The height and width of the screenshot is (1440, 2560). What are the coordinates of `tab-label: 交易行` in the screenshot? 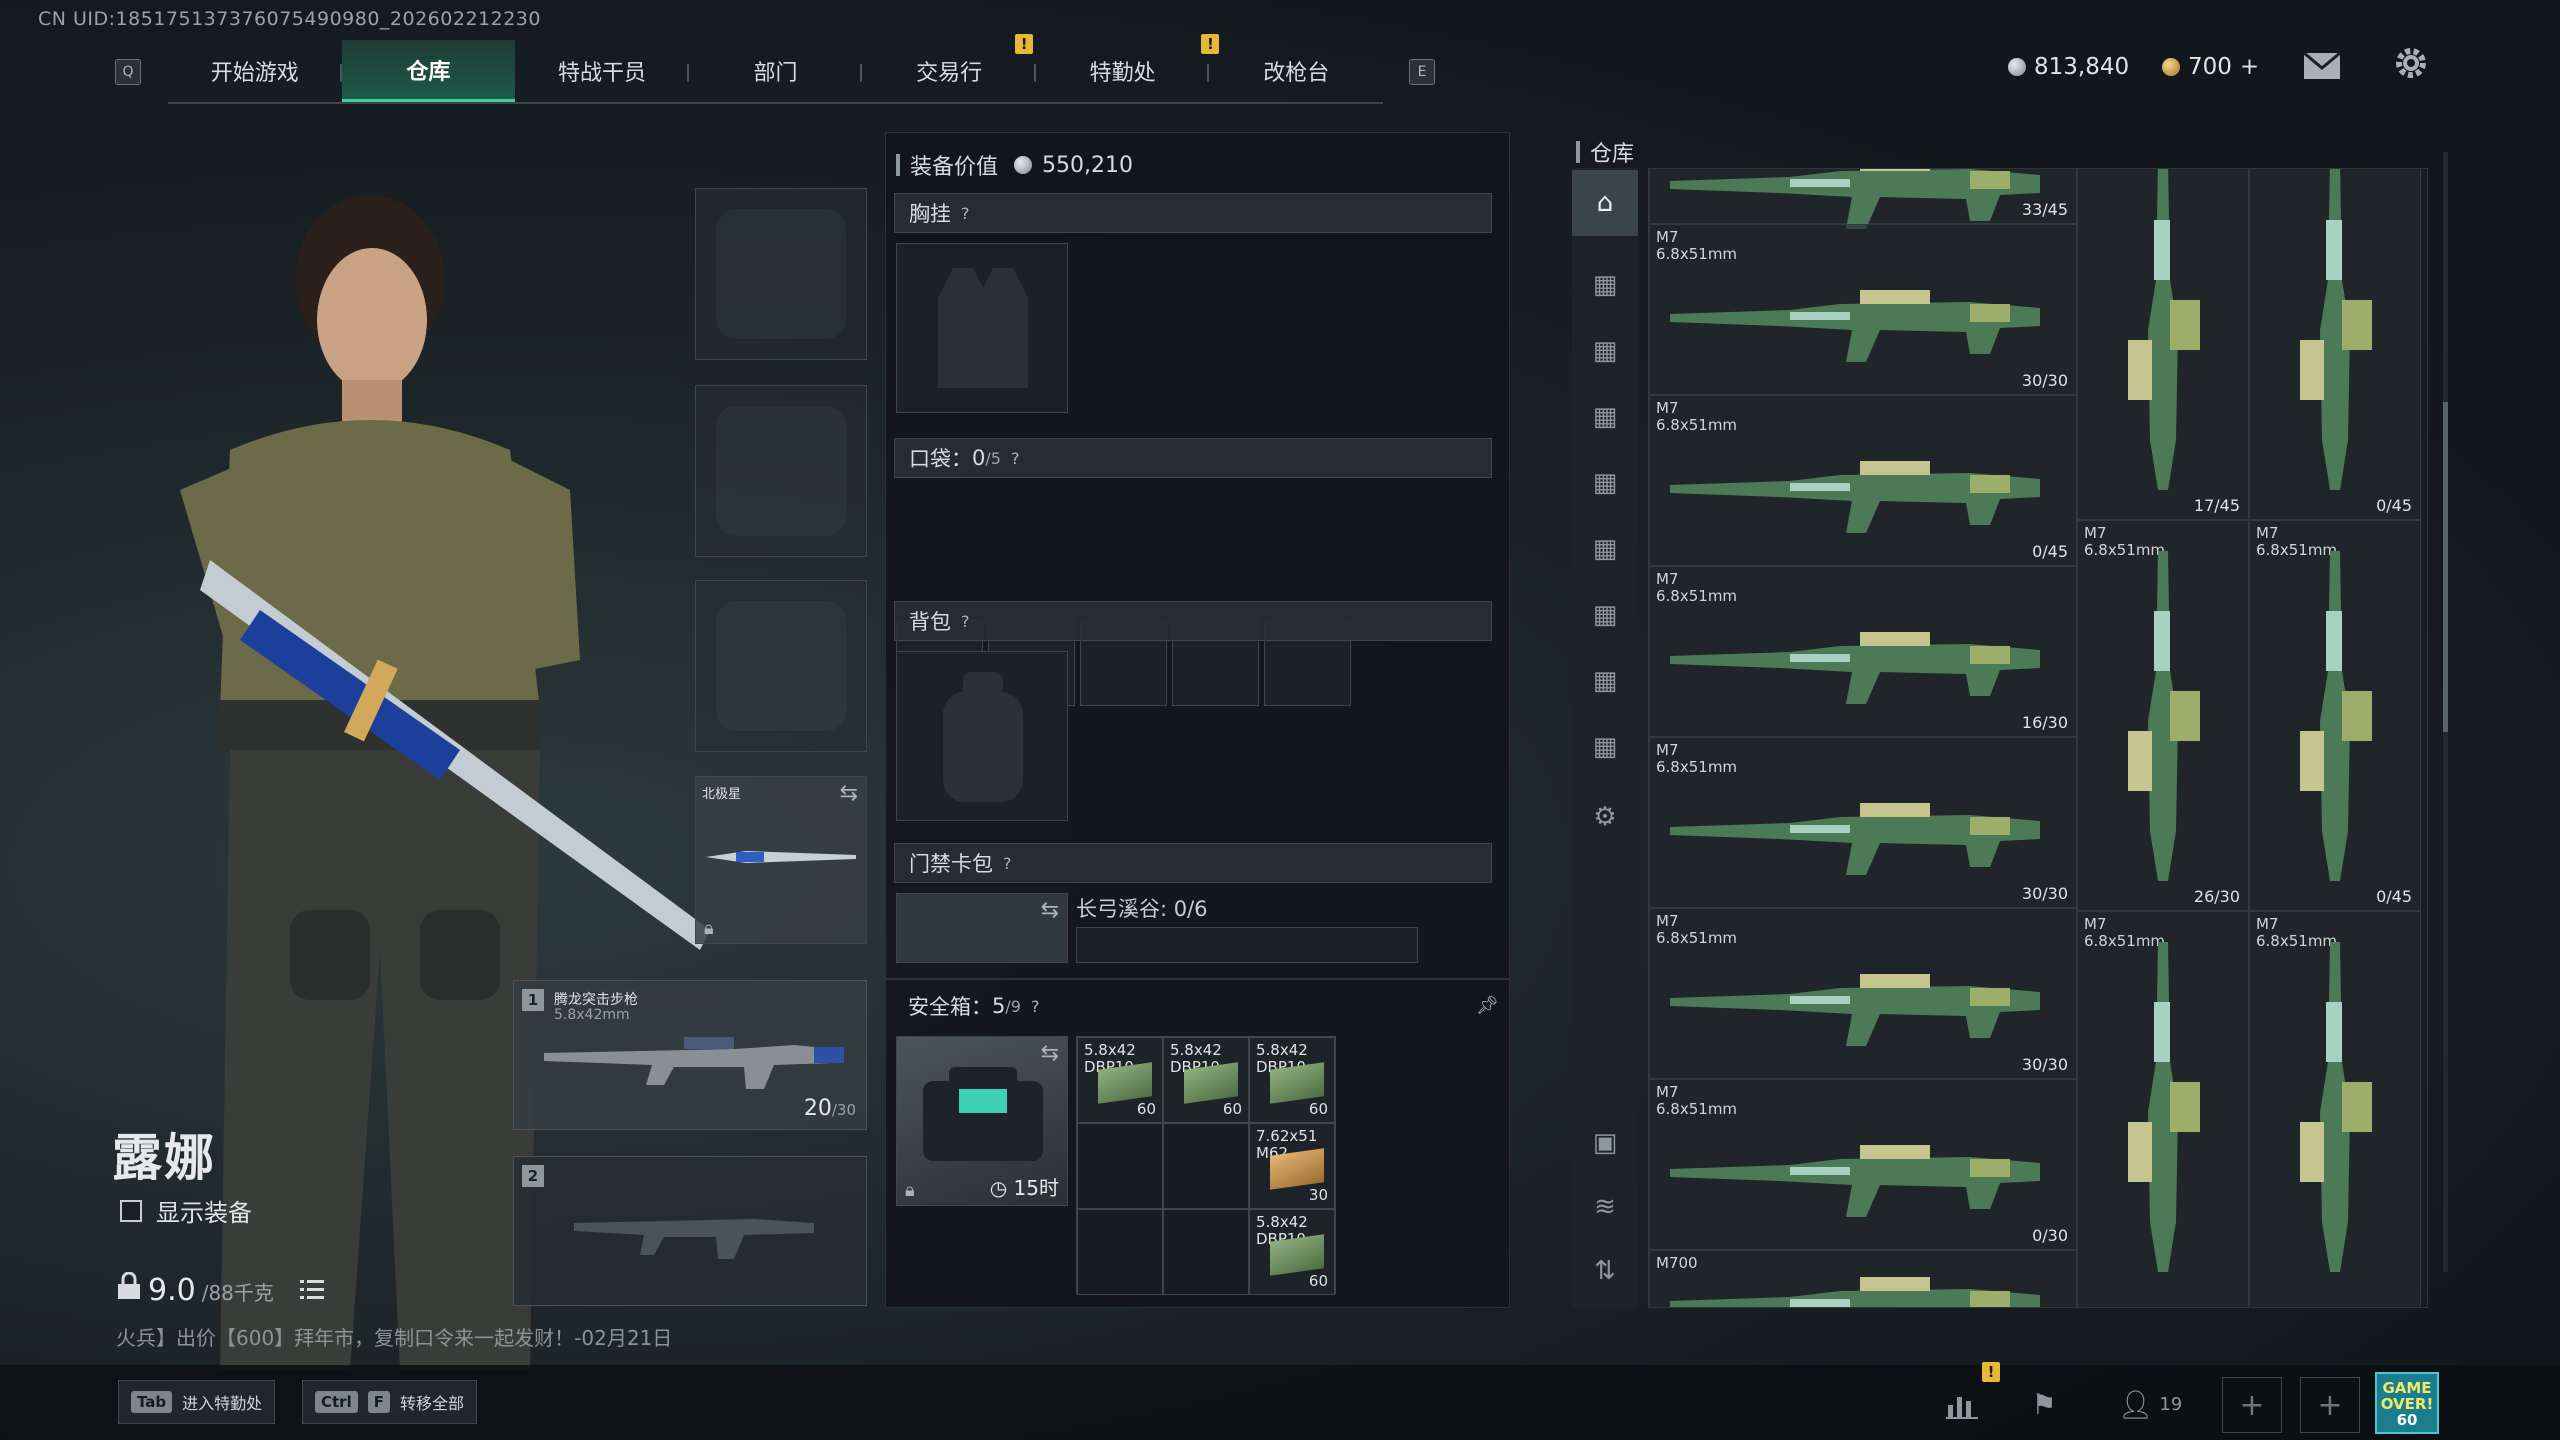 It's located at (949, 73).